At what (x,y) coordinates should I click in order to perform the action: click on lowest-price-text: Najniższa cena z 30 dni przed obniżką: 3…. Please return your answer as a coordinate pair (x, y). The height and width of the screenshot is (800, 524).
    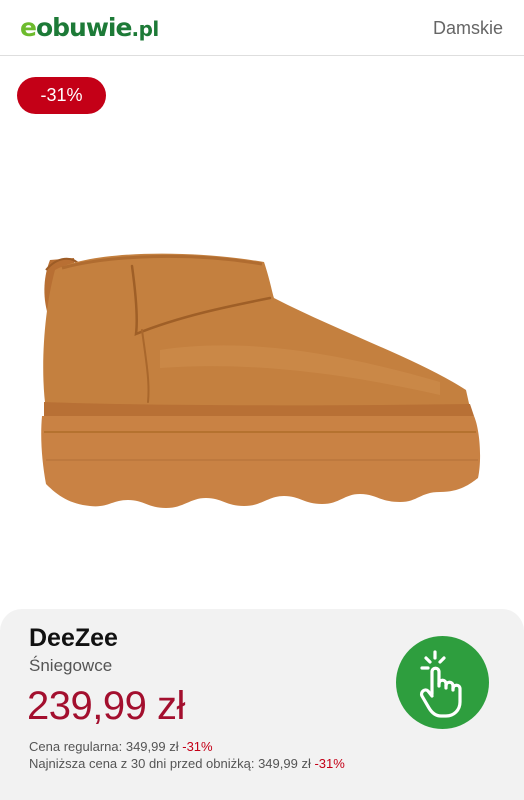
    Looking at the image, I should click on (170, 763).